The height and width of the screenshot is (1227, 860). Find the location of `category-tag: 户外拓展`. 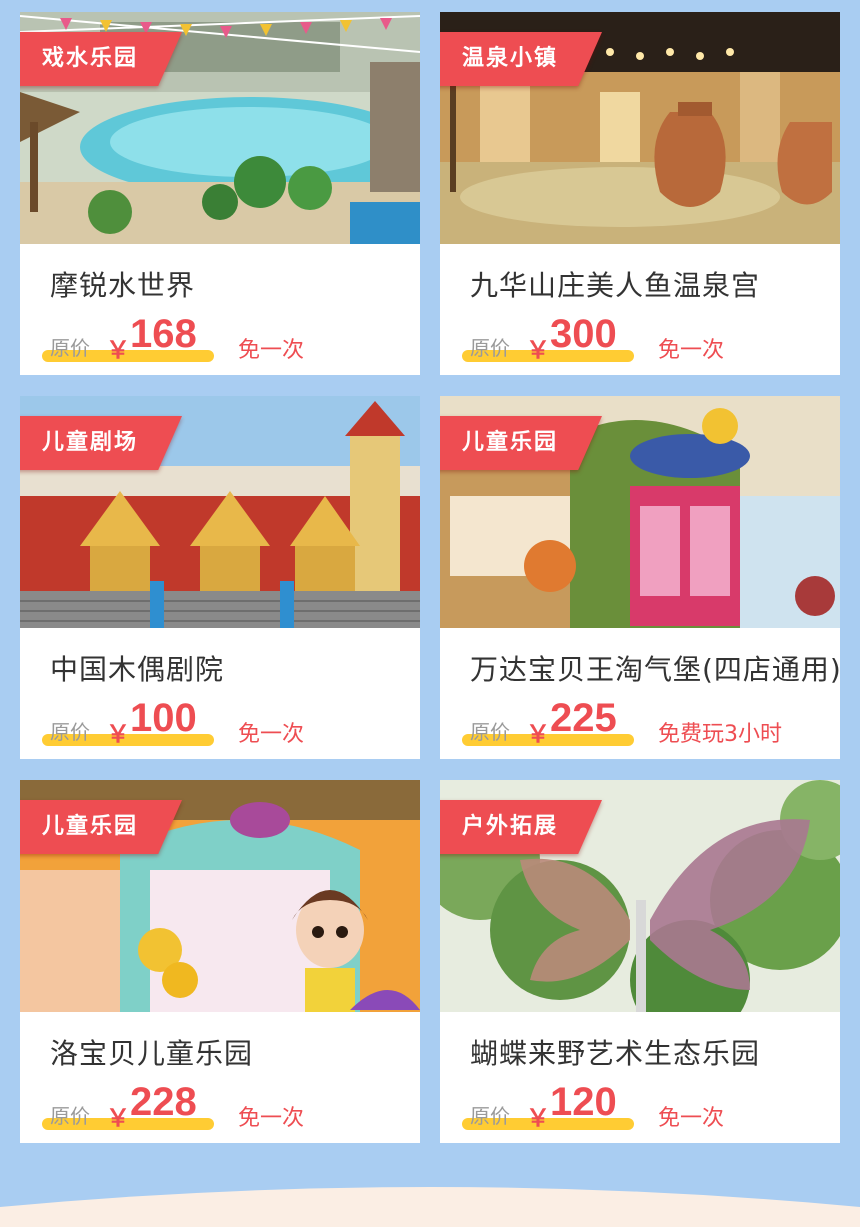

category-tag: 户外拓展 is located at coordinates (521, 827).